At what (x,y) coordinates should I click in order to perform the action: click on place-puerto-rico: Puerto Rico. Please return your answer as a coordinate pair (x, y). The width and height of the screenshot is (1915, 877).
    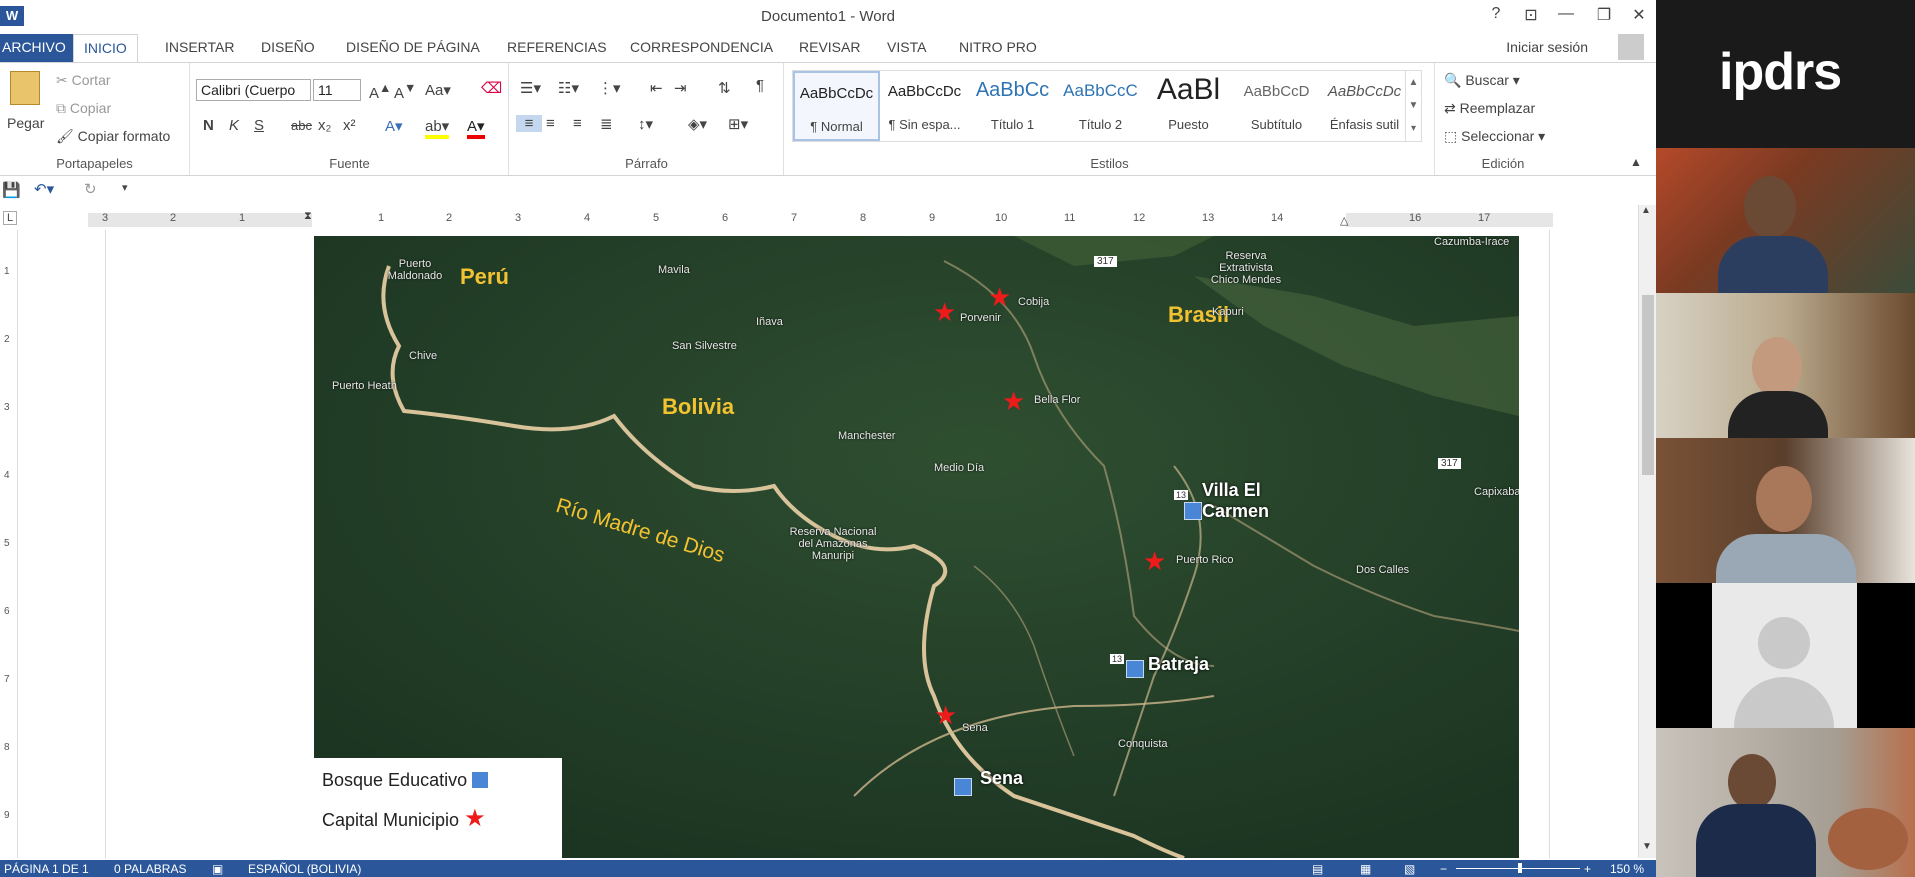
    Looking at the image, I should click on (1205, 560).